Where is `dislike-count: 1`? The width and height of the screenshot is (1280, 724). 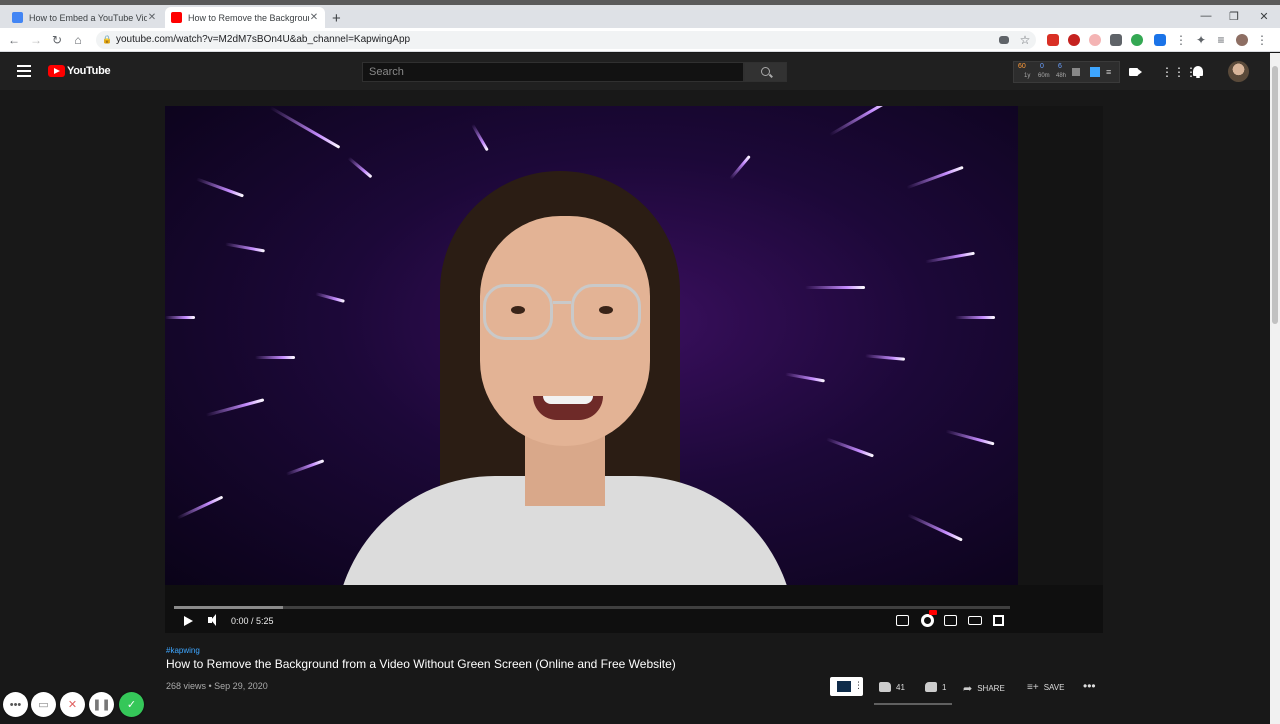
dislike-count: 1 is located at coordinates (944, 687).